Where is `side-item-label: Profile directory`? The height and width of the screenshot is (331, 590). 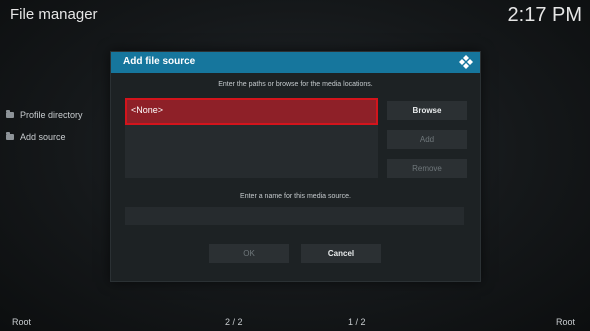 side-item-label: Profile directory is located at coordinates (51, 115).